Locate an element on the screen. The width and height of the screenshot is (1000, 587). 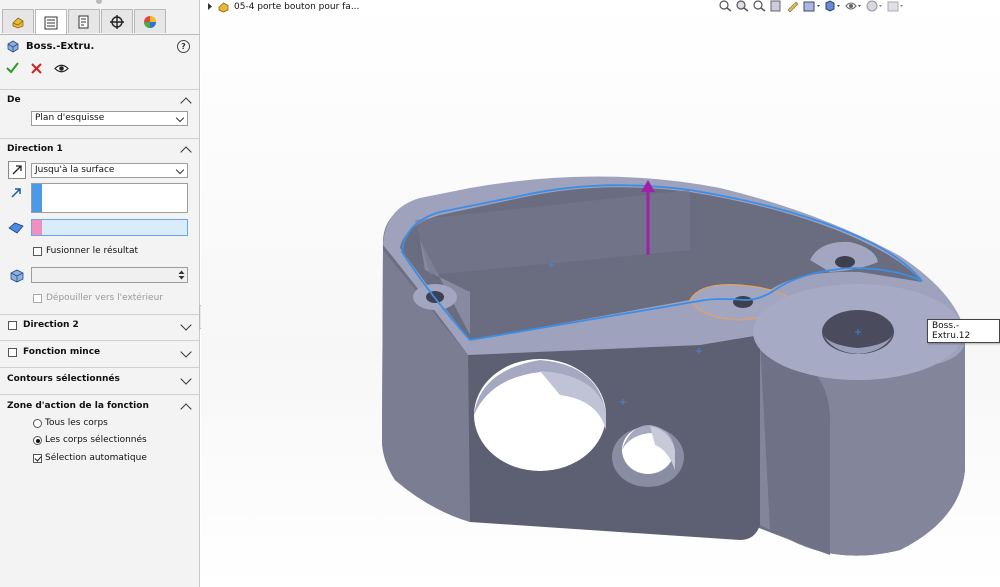
view-orientation-icon is located at coordinates (812, 6).